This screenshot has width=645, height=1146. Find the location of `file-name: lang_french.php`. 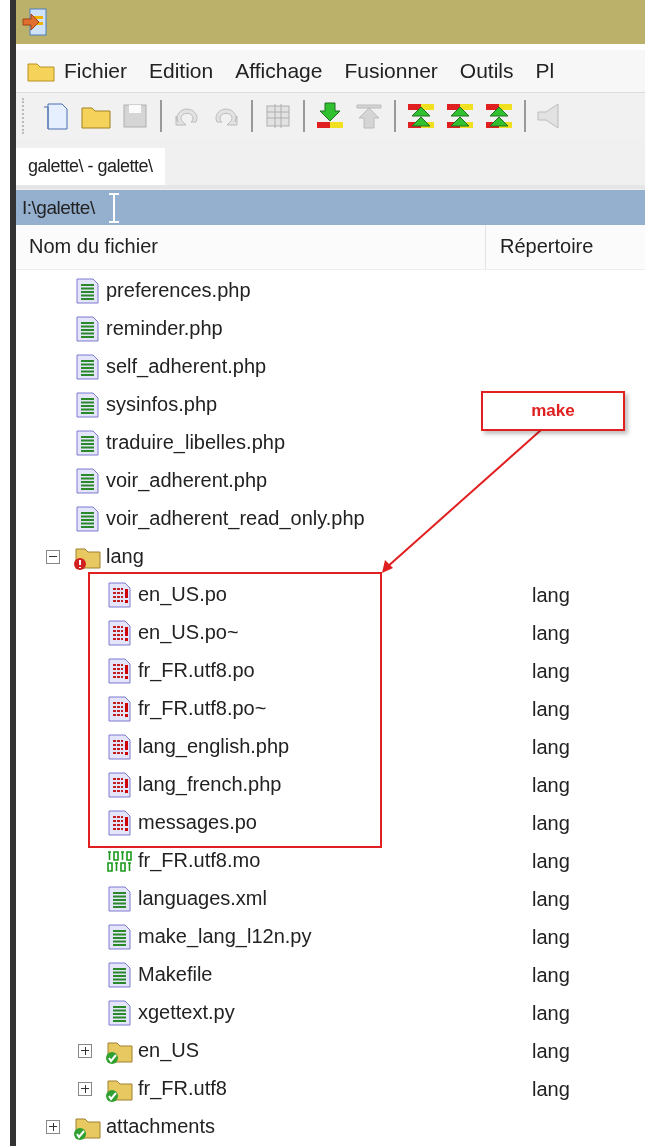

file-name: lang_french.php is located at coordinates (210, 785).